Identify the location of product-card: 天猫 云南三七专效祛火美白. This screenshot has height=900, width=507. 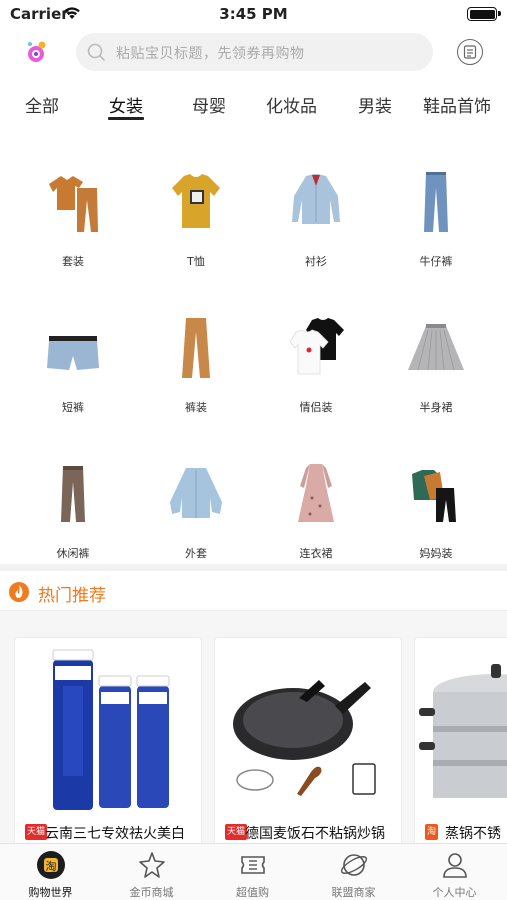
(108, 740).